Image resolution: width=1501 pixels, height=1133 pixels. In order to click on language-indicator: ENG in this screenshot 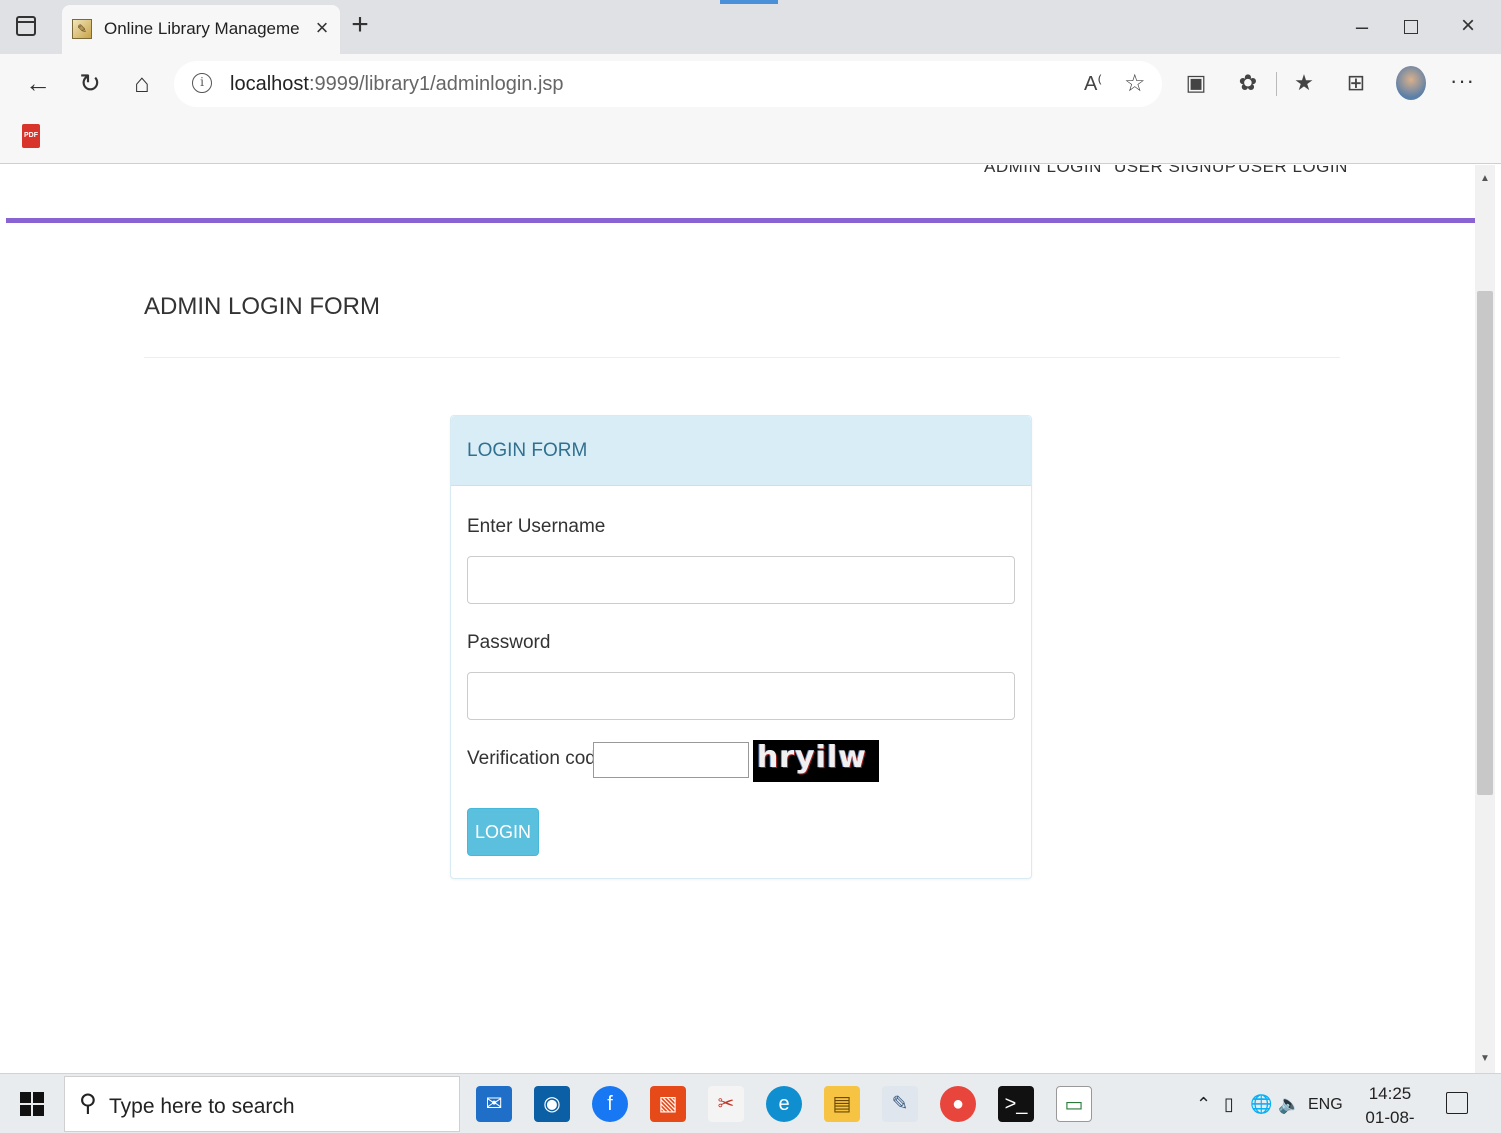, I will do `click(1325, 1105)`.